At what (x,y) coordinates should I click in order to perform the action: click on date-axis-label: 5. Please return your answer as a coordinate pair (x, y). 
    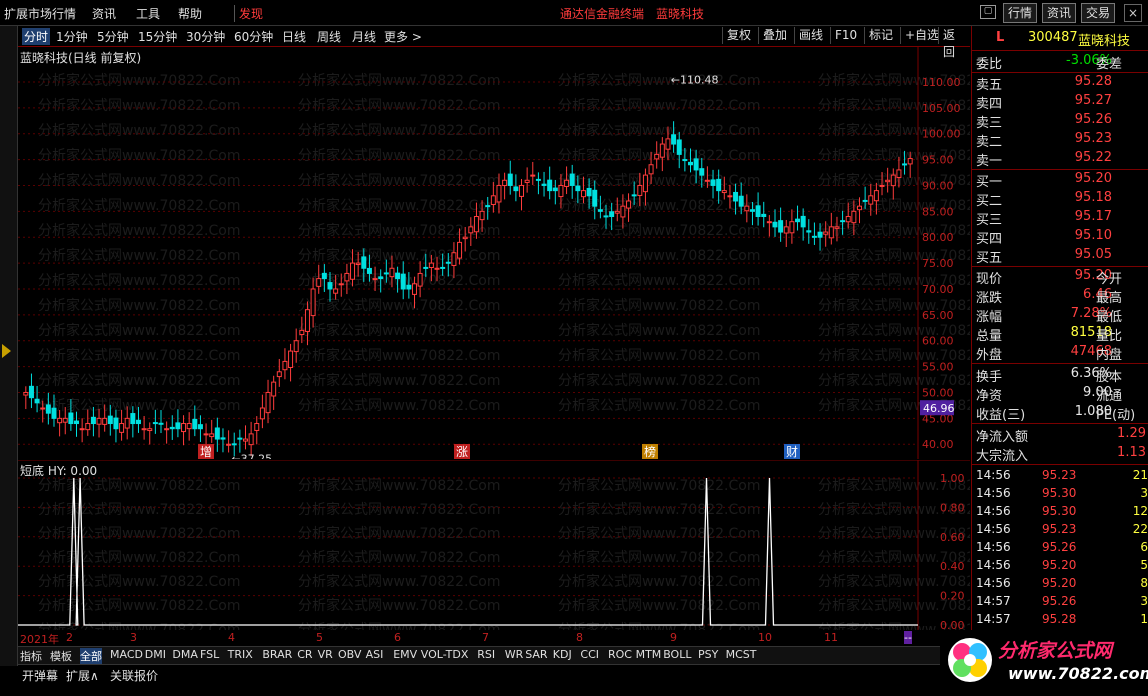
    Looking at the image, I should click on (319, 637).